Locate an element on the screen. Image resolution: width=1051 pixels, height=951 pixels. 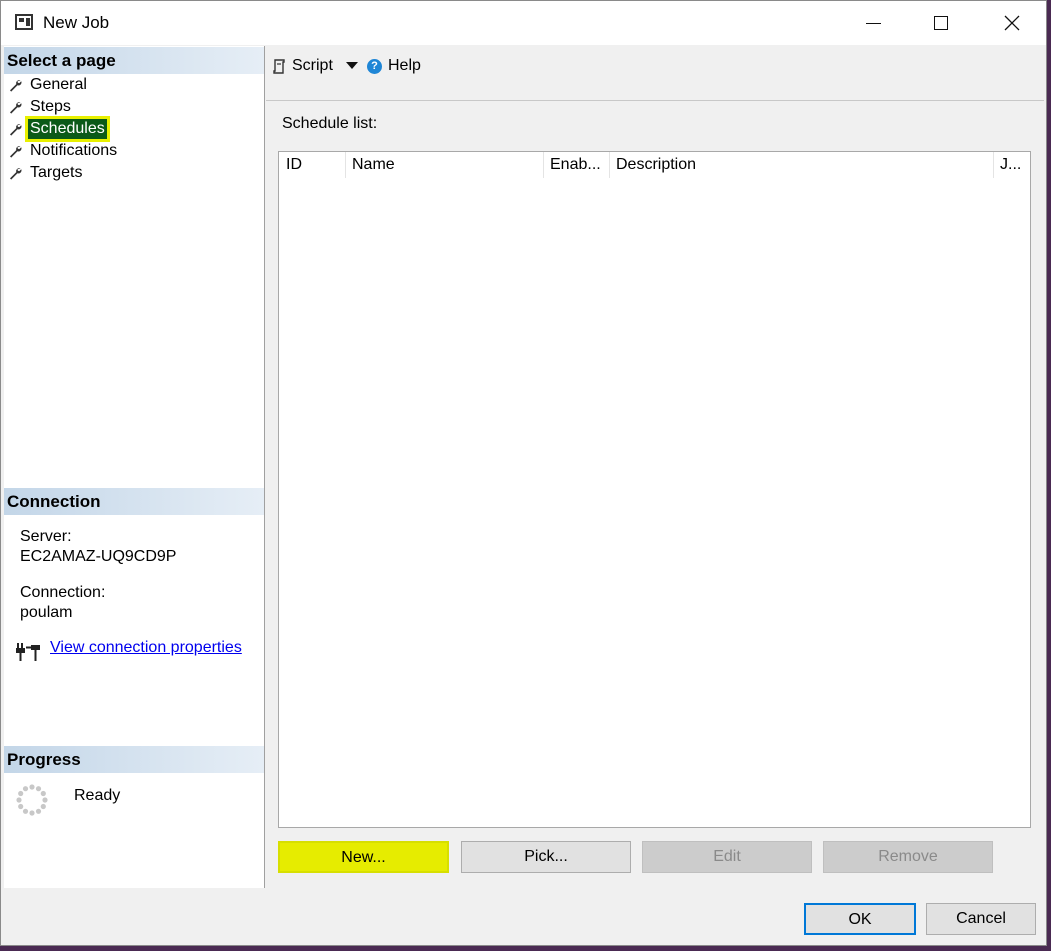
progress-spinner-icon is located at coordinates (32, 800).